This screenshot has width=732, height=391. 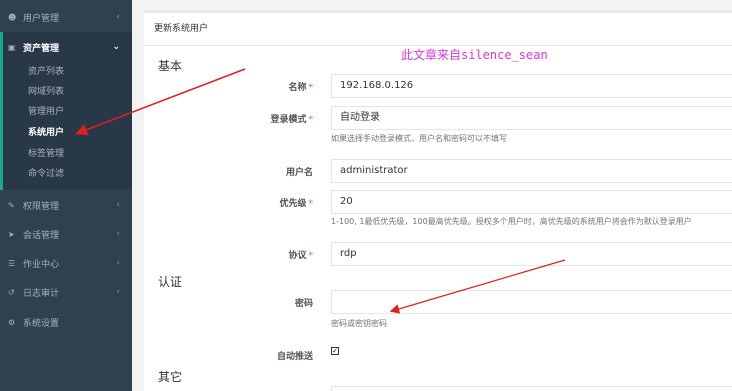 What do you see at coordinates (66, 205) in the screenshot?
I see `nav-permission-management: ✎ 权限管理 ‹` at bounding box center [66, 205].